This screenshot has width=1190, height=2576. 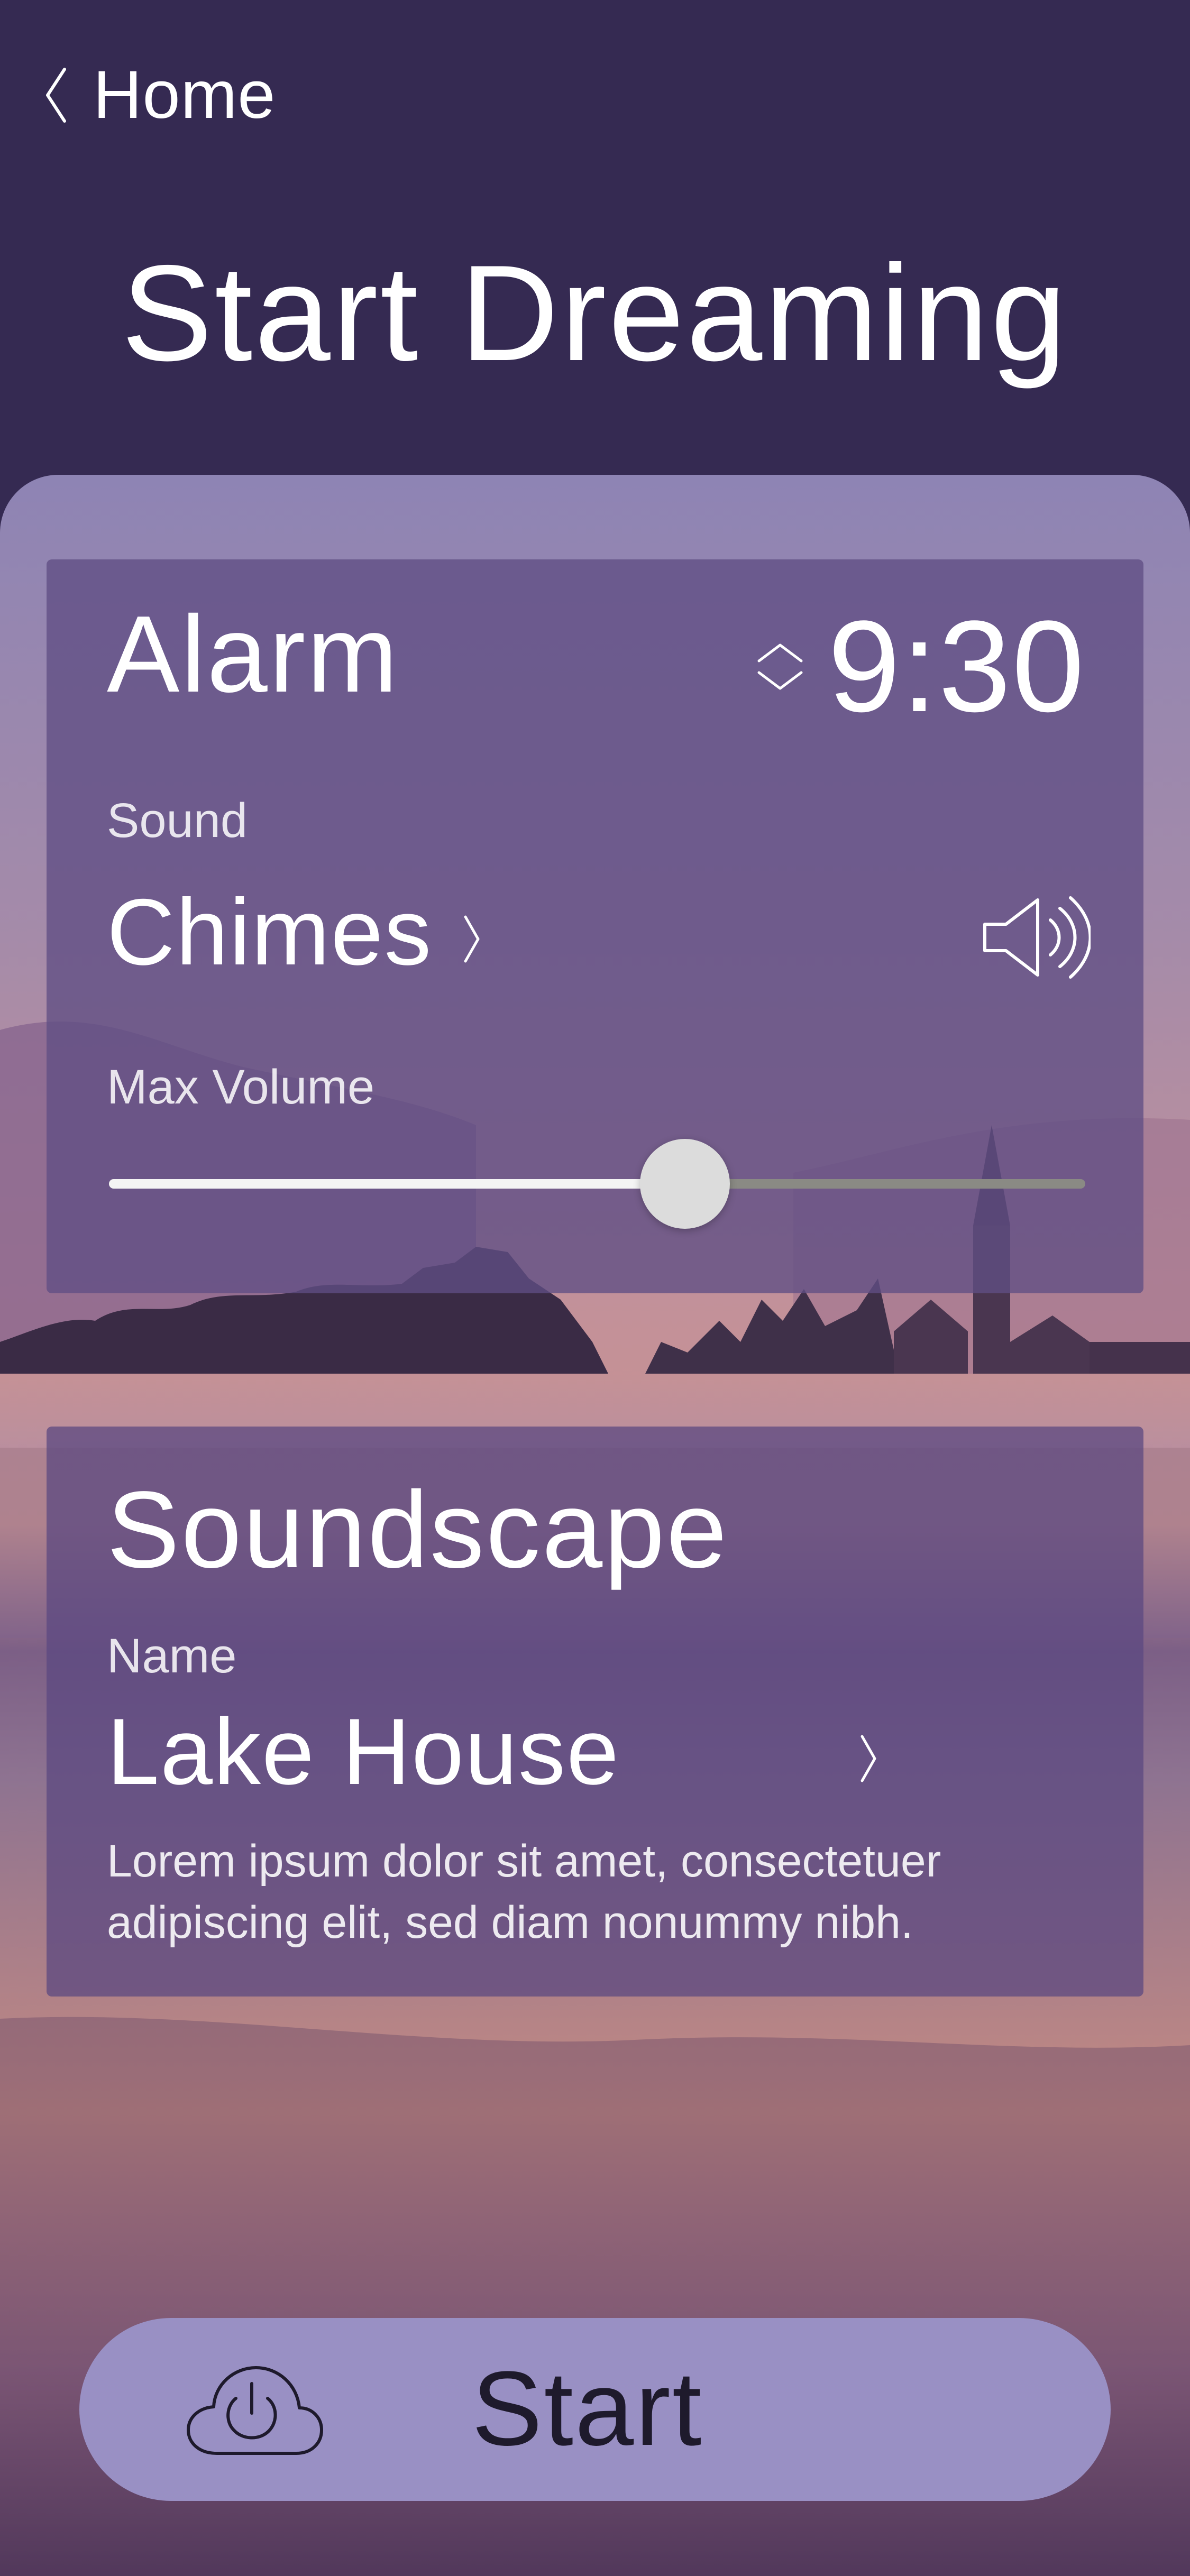 I want to click on up-down-chevron-icon, so click(x=780, y=666).